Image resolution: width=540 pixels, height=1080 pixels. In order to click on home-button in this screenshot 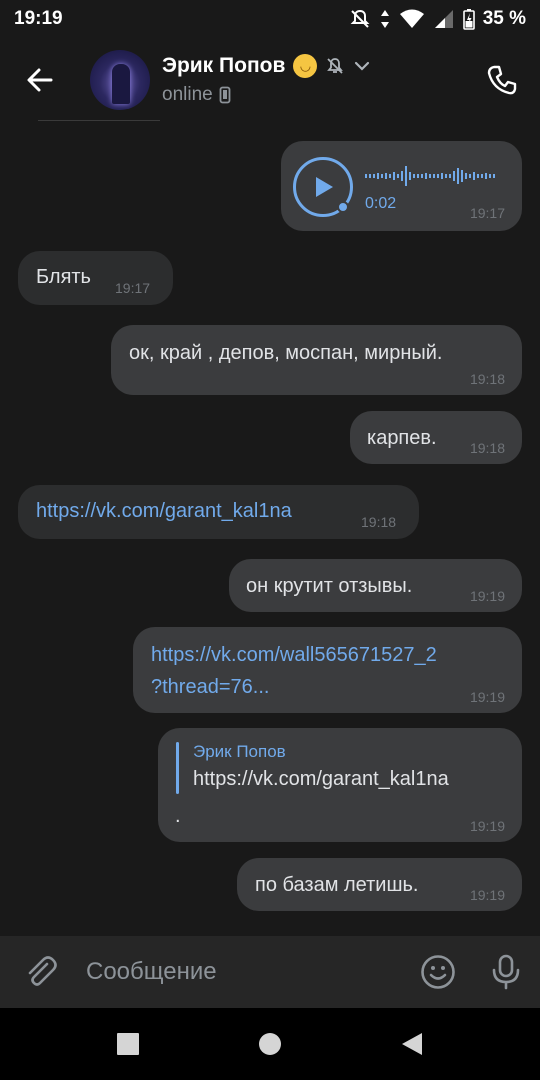, I will do `click(270, 1044)`.